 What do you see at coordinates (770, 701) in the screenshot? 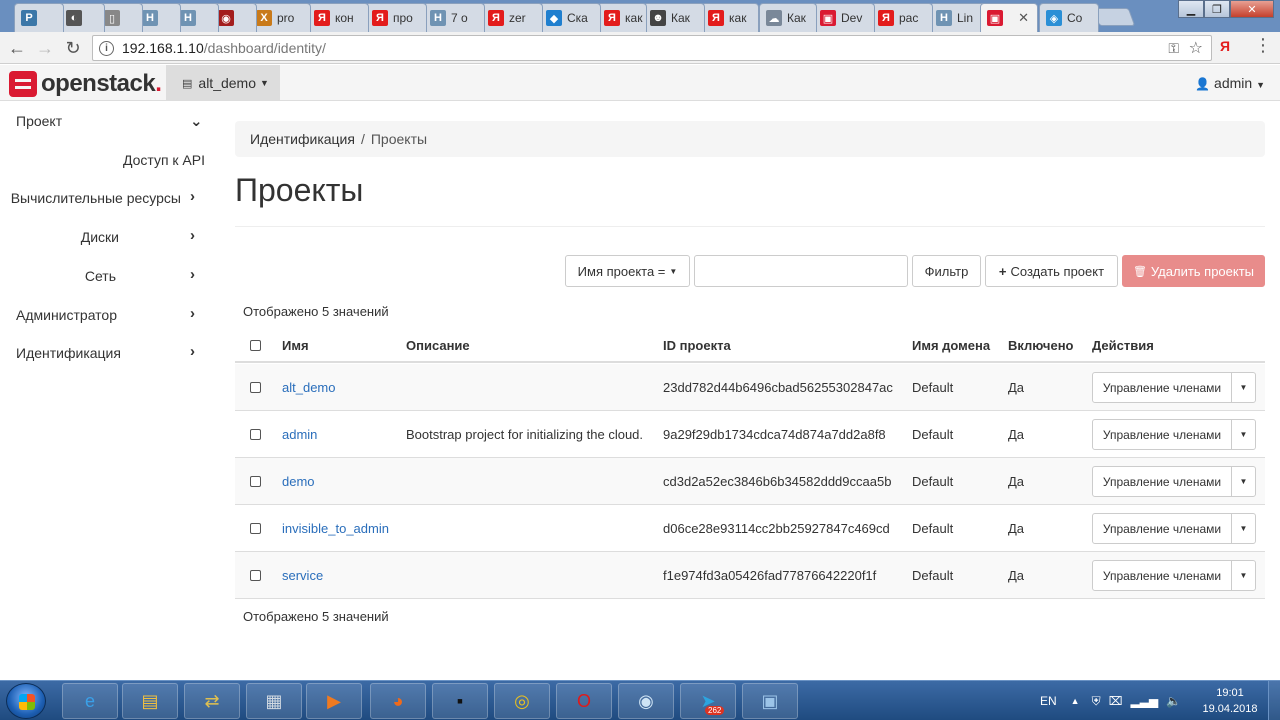
I see `window-icon: ▣` at bounding box center [770, 701].